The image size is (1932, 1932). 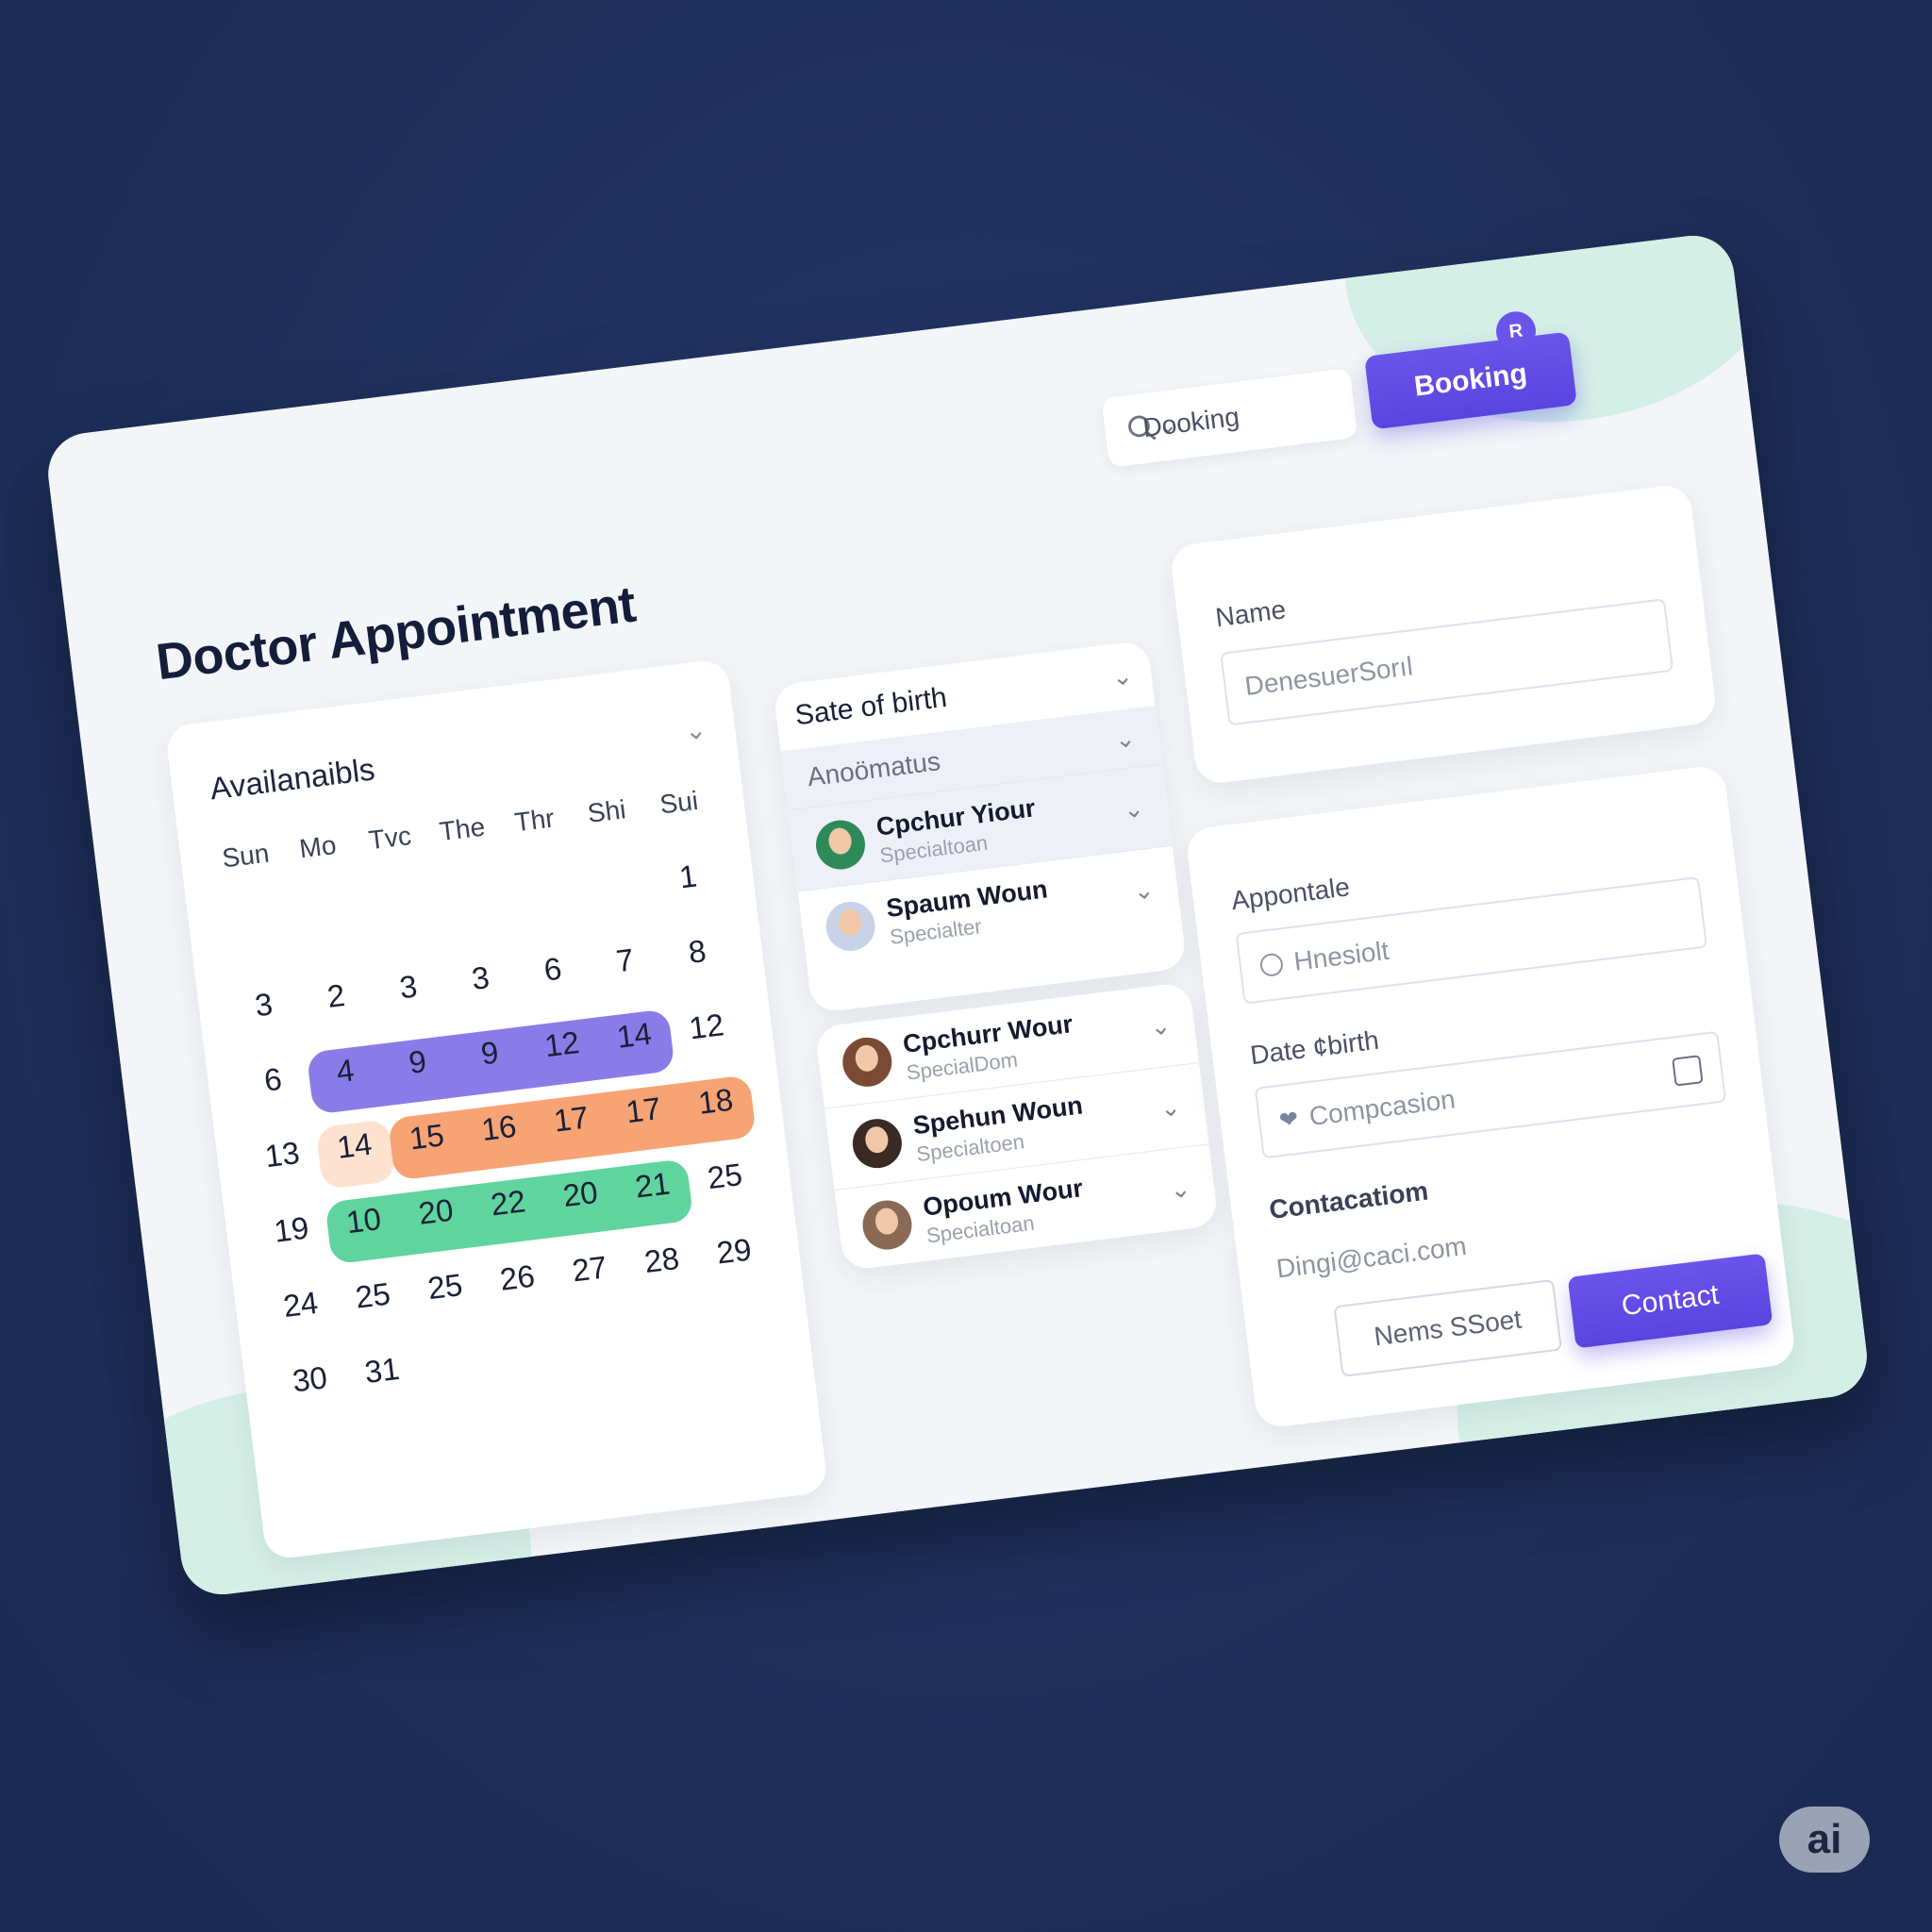 I want to click on search-dropdown: Dooking ⌄, so click(x=1229, y=418).